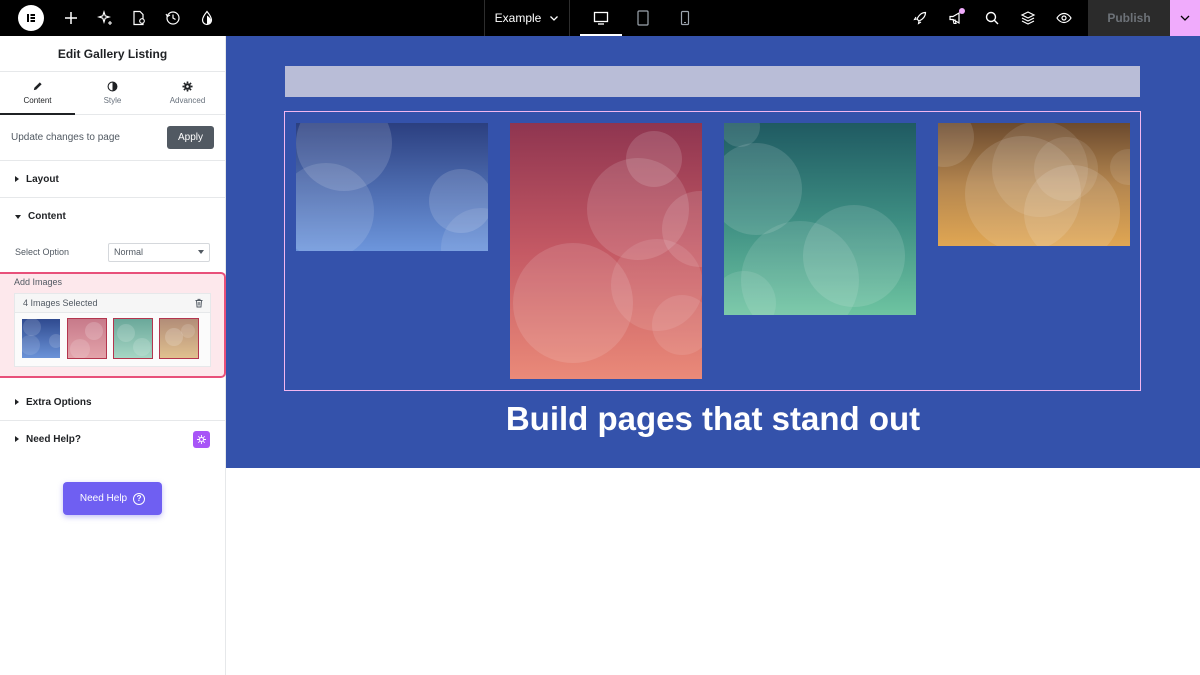  What do you see at coordinates (112, 402) in the screenshot?
I see `section-extra-options: Extra Options` at bounding box center [112, 402].